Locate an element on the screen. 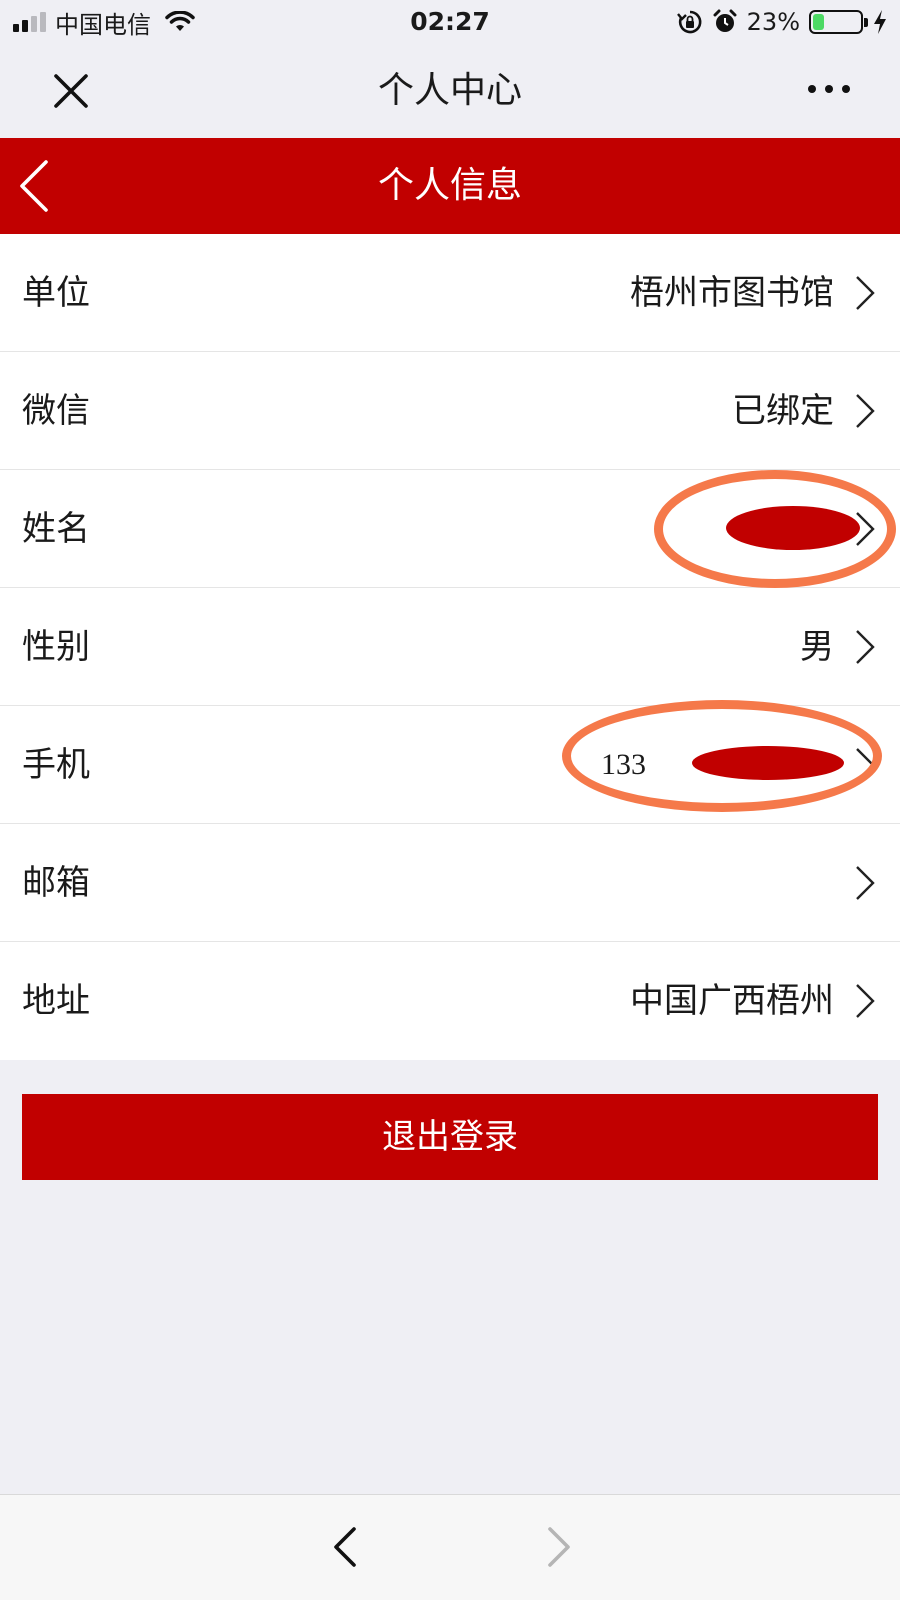 The width and height of the screenshot is (900, 1600). status-right: 23% is located at coordinates (778, 22).